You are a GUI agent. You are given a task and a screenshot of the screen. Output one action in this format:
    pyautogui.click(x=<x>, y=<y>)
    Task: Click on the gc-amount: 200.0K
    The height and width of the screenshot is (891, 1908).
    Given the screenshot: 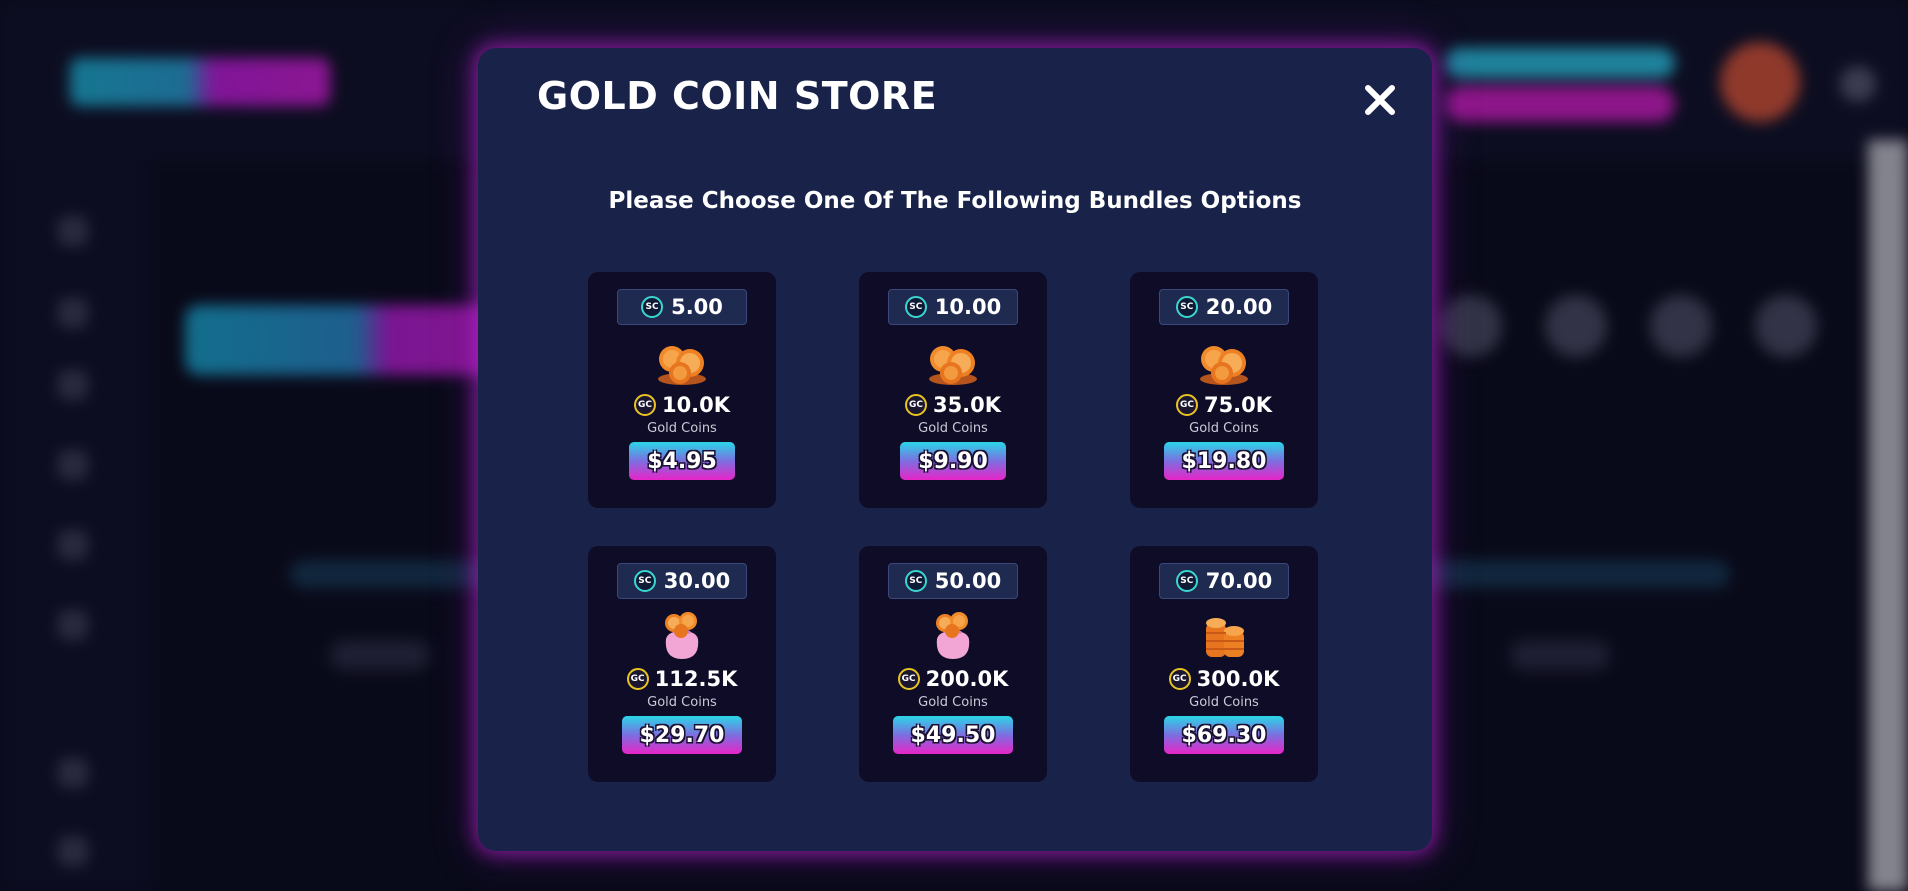 What is the action you would take?
    pyautogui.click(x=967, y=679)
    